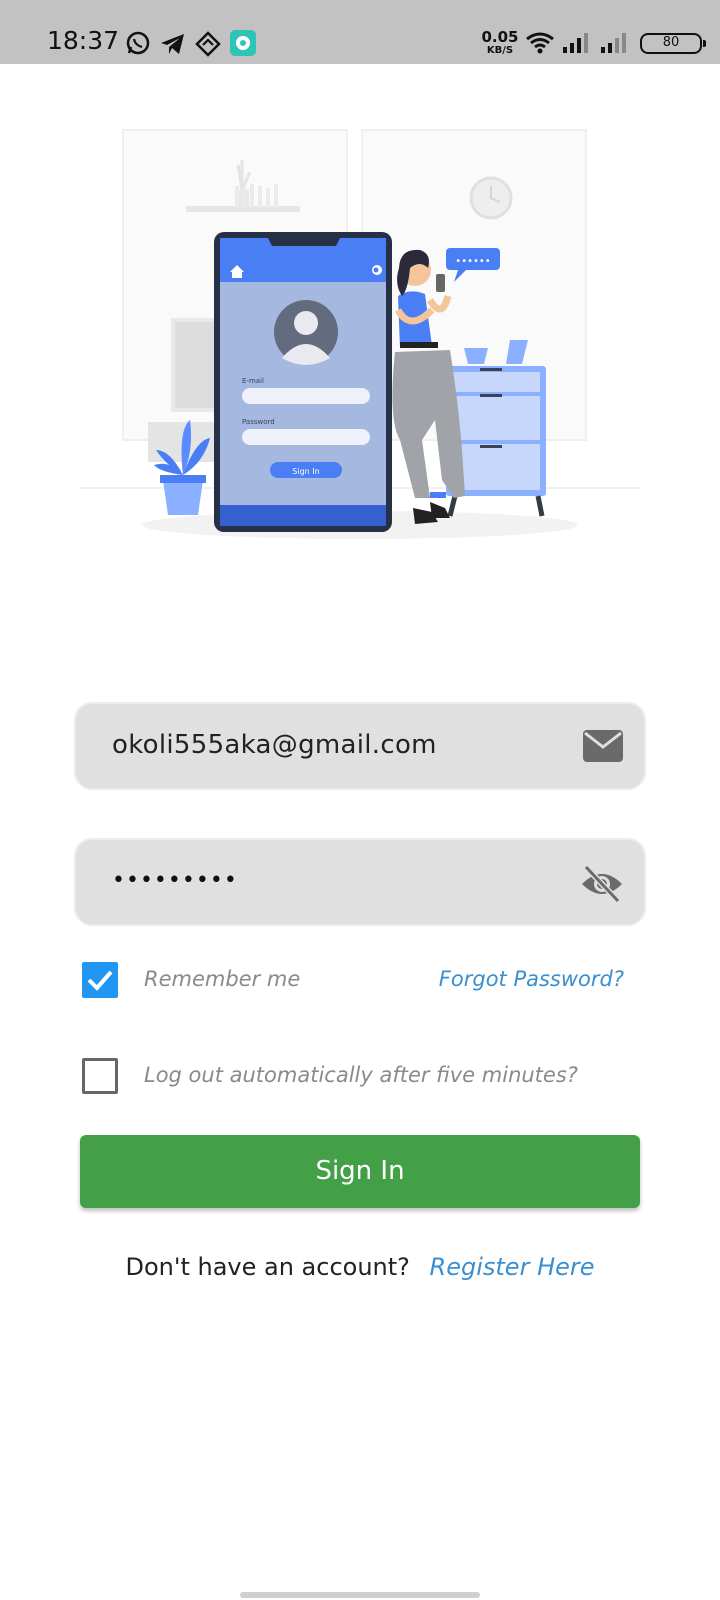  Describe the element at coordinates (253, 381) in the screenshot. I see `phone-email-label: E-mail` at that location.